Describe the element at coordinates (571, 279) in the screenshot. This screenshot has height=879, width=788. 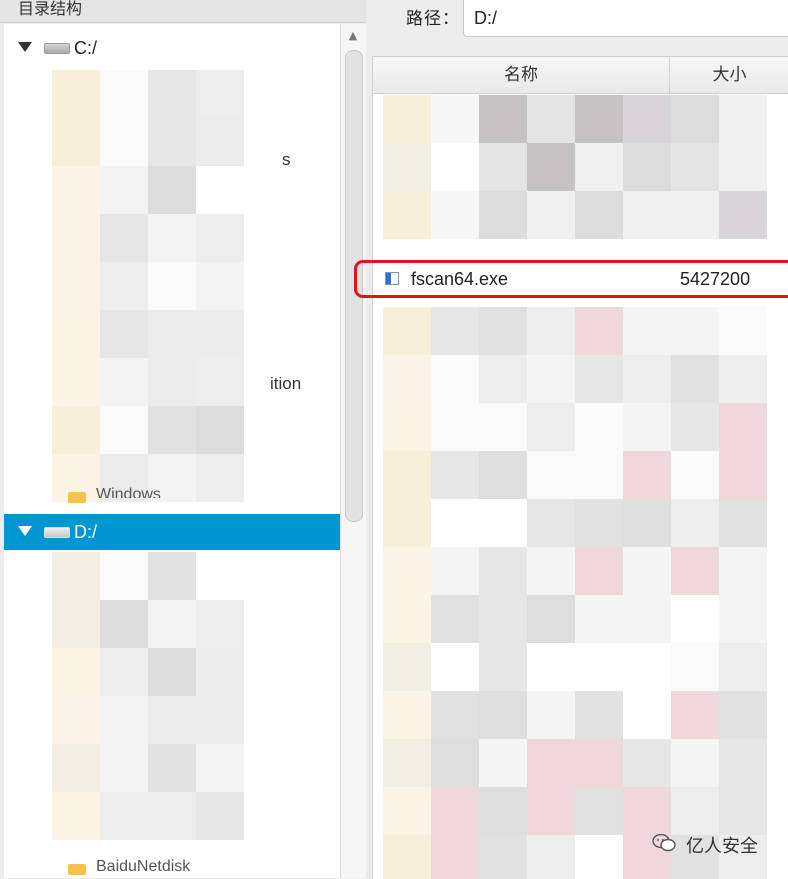
I see `highlight-annotation-box` at that location.